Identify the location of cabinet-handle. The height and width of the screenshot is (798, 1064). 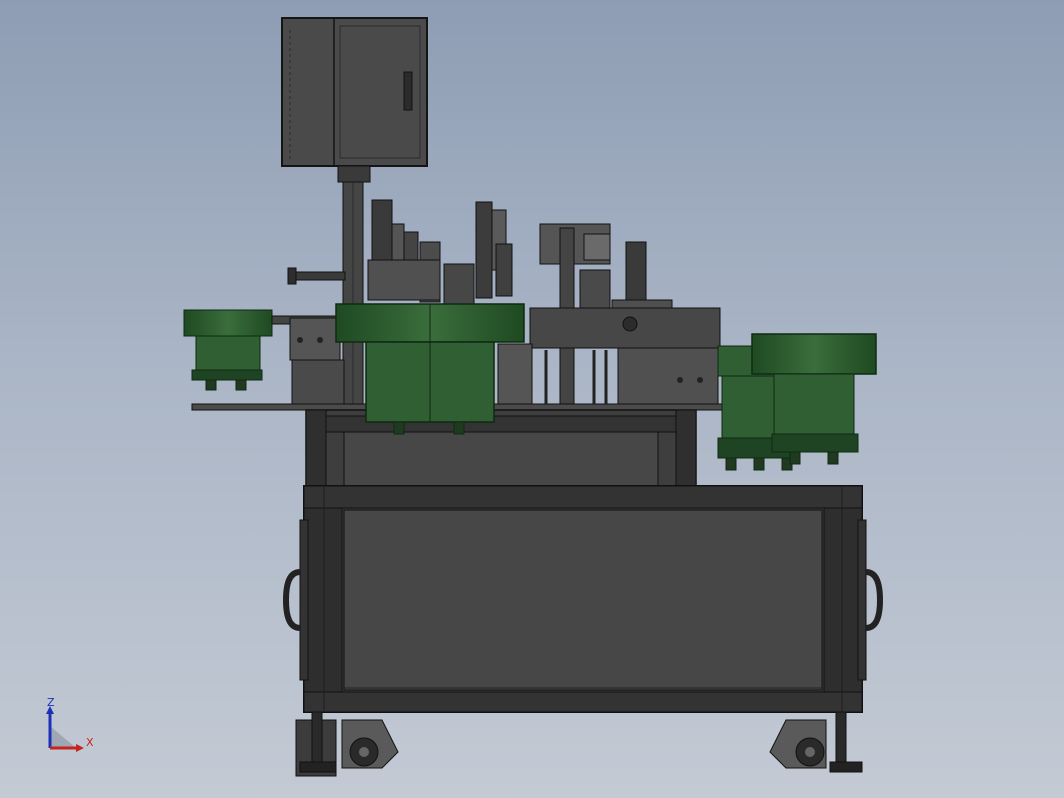
(408, 91).